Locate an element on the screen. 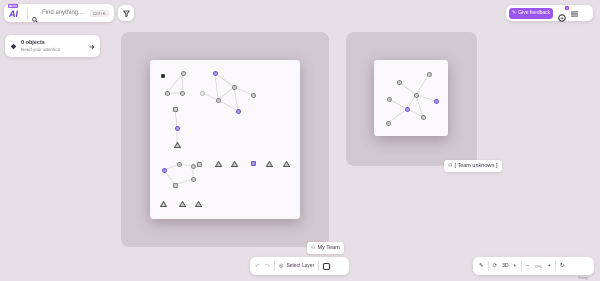  layers-icon: ◎ is located at coordinates (281, 266).